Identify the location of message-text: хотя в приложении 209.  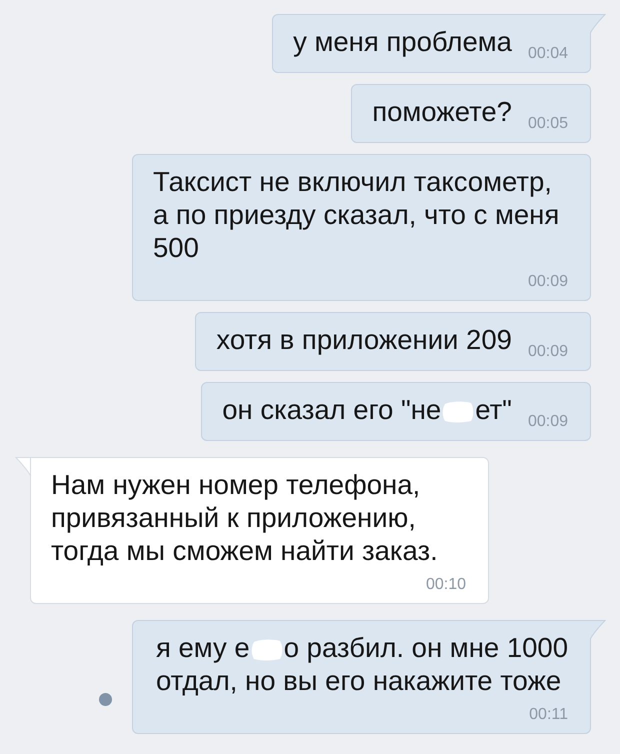
(364, 339).